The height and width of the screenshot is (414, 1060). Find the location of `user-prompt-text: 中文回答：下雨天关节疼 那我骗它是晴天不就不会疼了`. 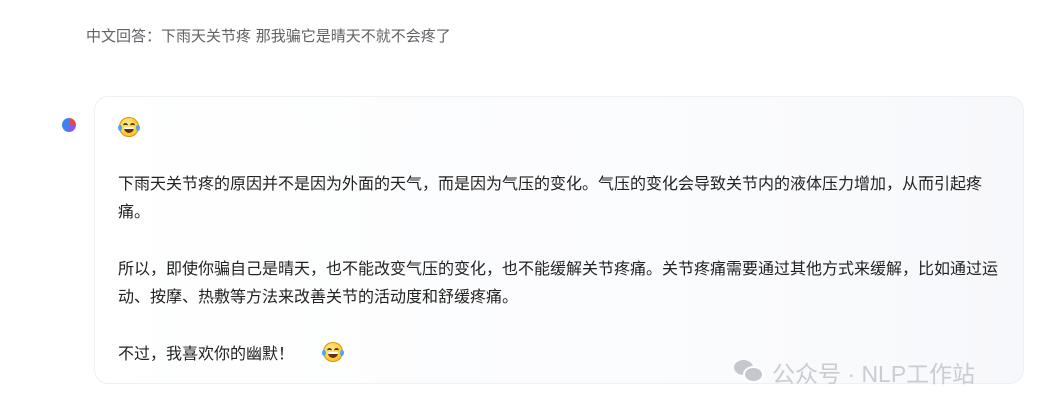

user-prompt-text: 中文回答：下雨天关节疼 那我骗它是晴天不就不会疼了 is located at coordinates (268, 36).